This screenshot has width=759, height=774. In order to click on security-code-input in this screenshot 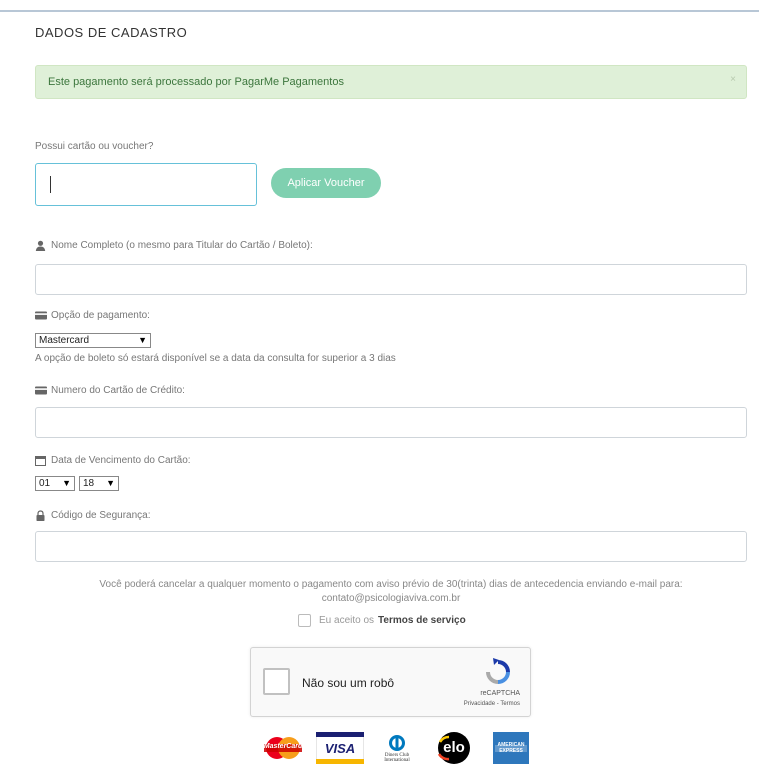, I will do `click(391, 546)`.